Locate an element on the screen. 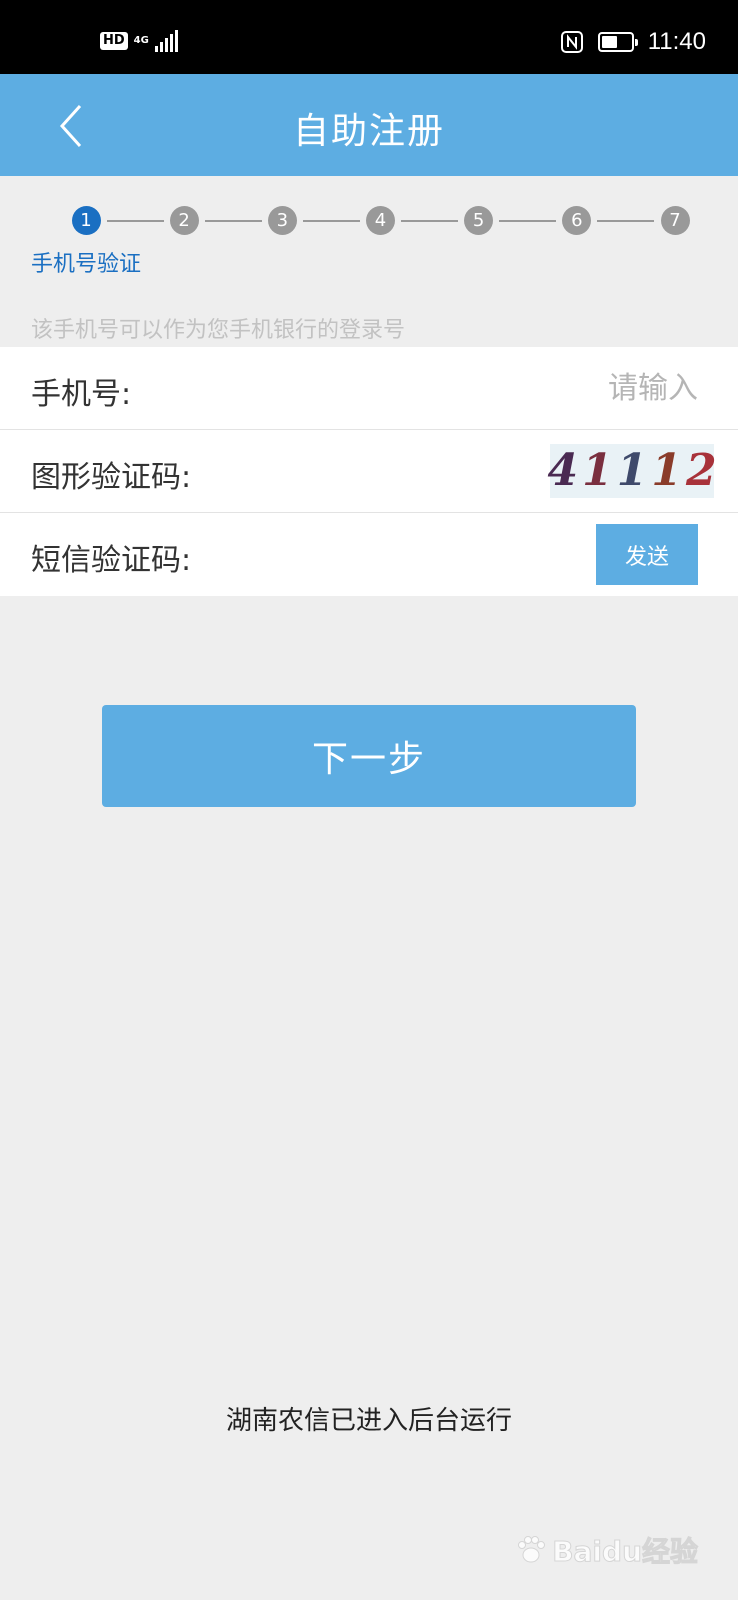  step-progress: 手机号验证 1 2 3 4 5 6 7 is located at coordinates (369, 231).